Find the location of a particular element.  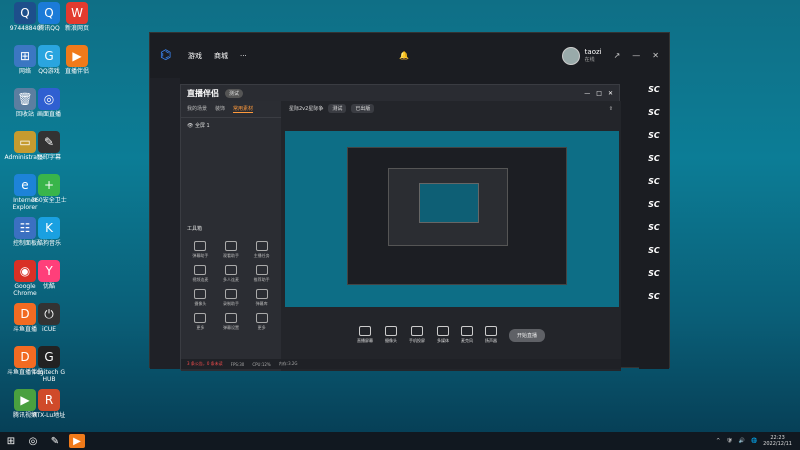

control-phone: 手机投屏 is located at coordinates (417, 335).